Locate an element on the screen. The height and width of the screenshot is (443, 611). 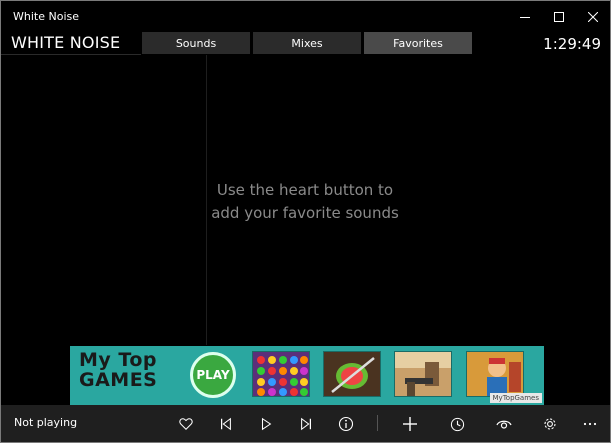
app-name: WHITE NOISE is located at coordinates (66, 42).